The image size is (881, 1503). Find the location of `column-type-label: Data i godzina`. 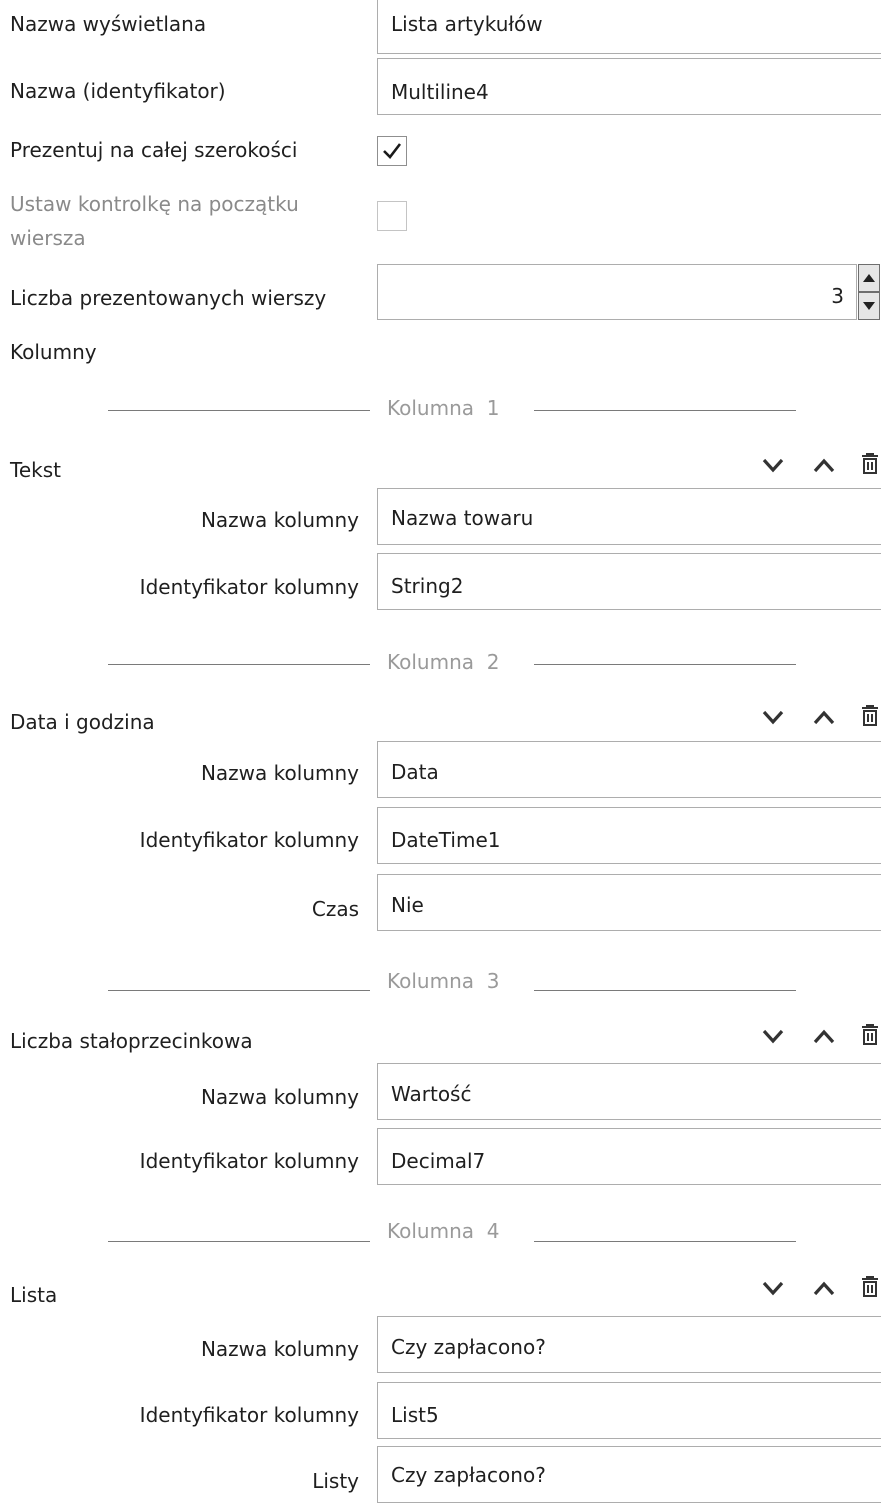

column-type-label: Data i godzina is located at coordinates (82, 722).